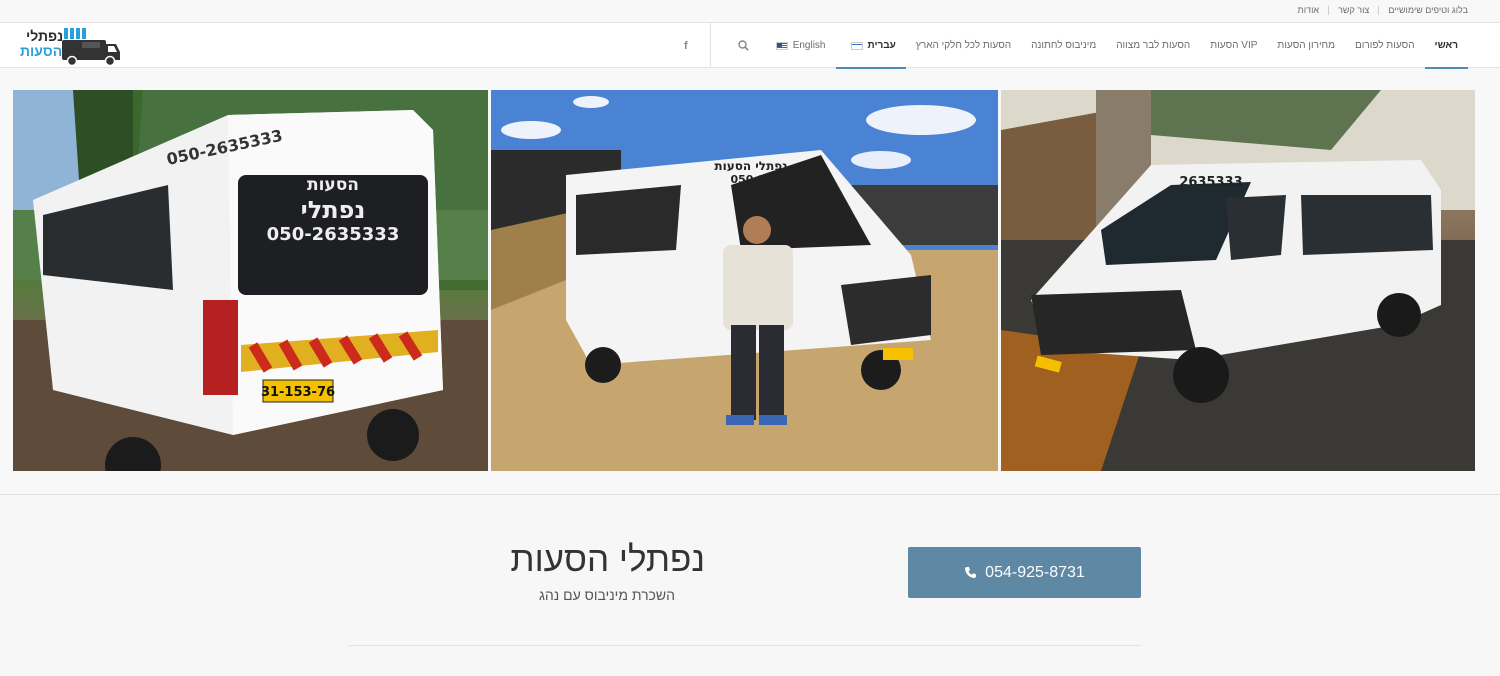 This screenshot has width=1500, height=676. I want to click on logo-line-2: הסעות, so click(41, 51).